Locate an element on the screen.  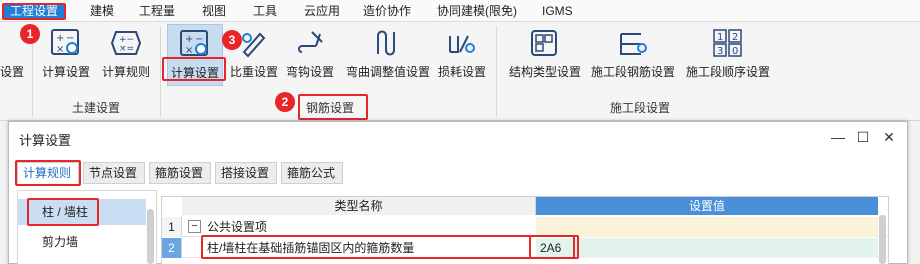
civil-calc-rules-button: +− ×= 计算规则 is located at coordinates (126, 55).